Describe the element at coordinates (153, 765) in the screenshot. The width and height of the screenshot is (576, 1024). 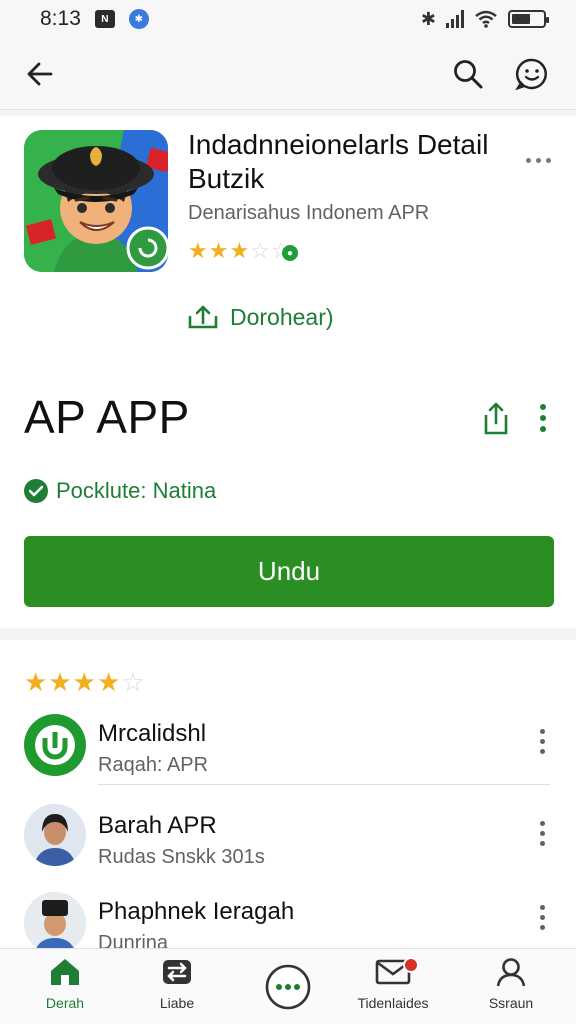
I see `list-item-subtitle: Raqah: APR` at that location.